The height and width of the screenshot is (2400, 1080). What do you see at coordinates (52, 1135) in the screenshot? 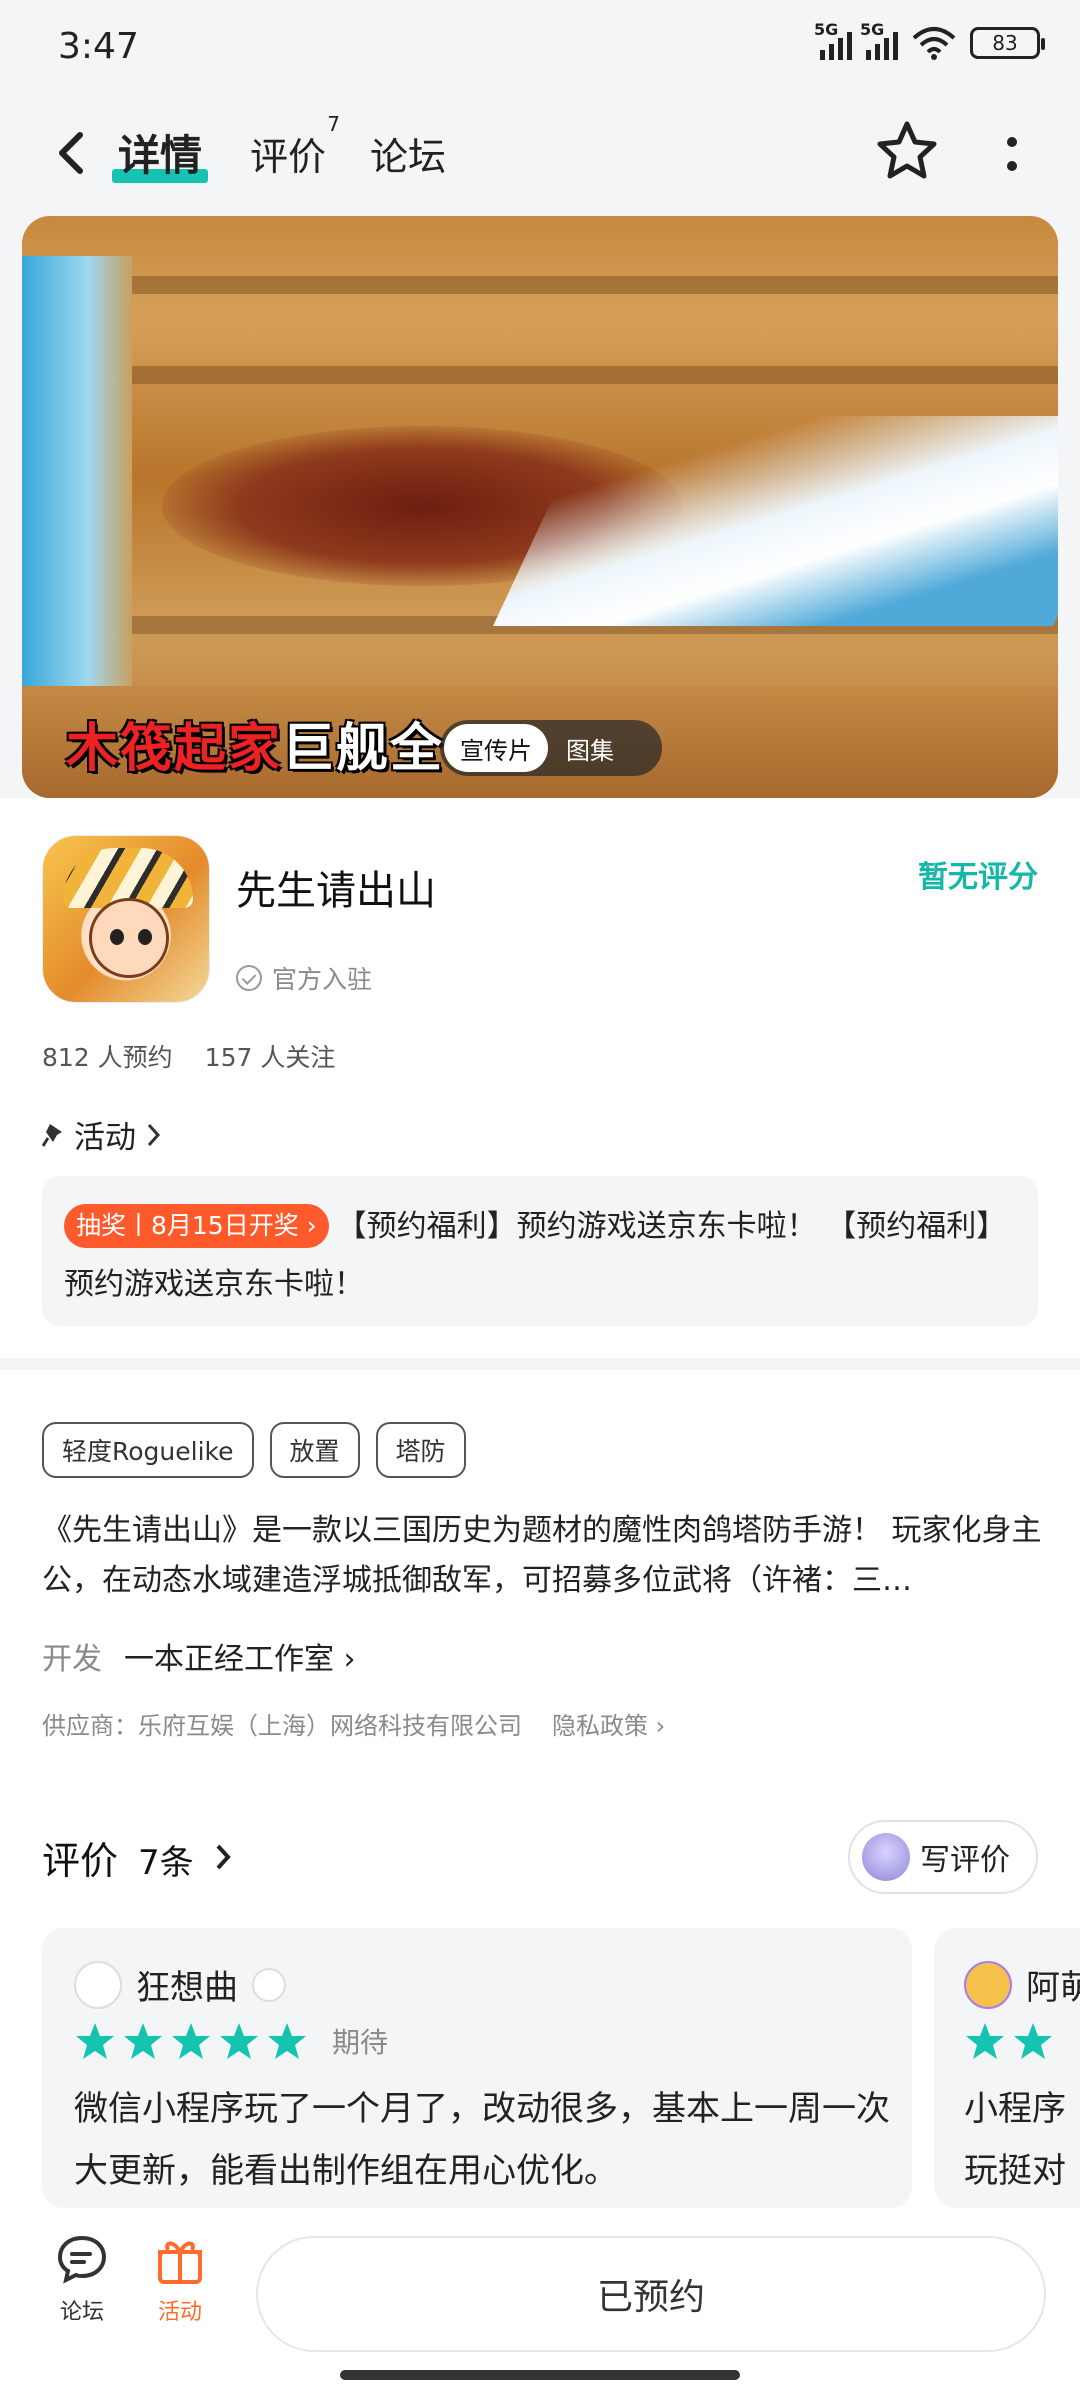
I see `pin-icon` at bounding box center [52, 1135].